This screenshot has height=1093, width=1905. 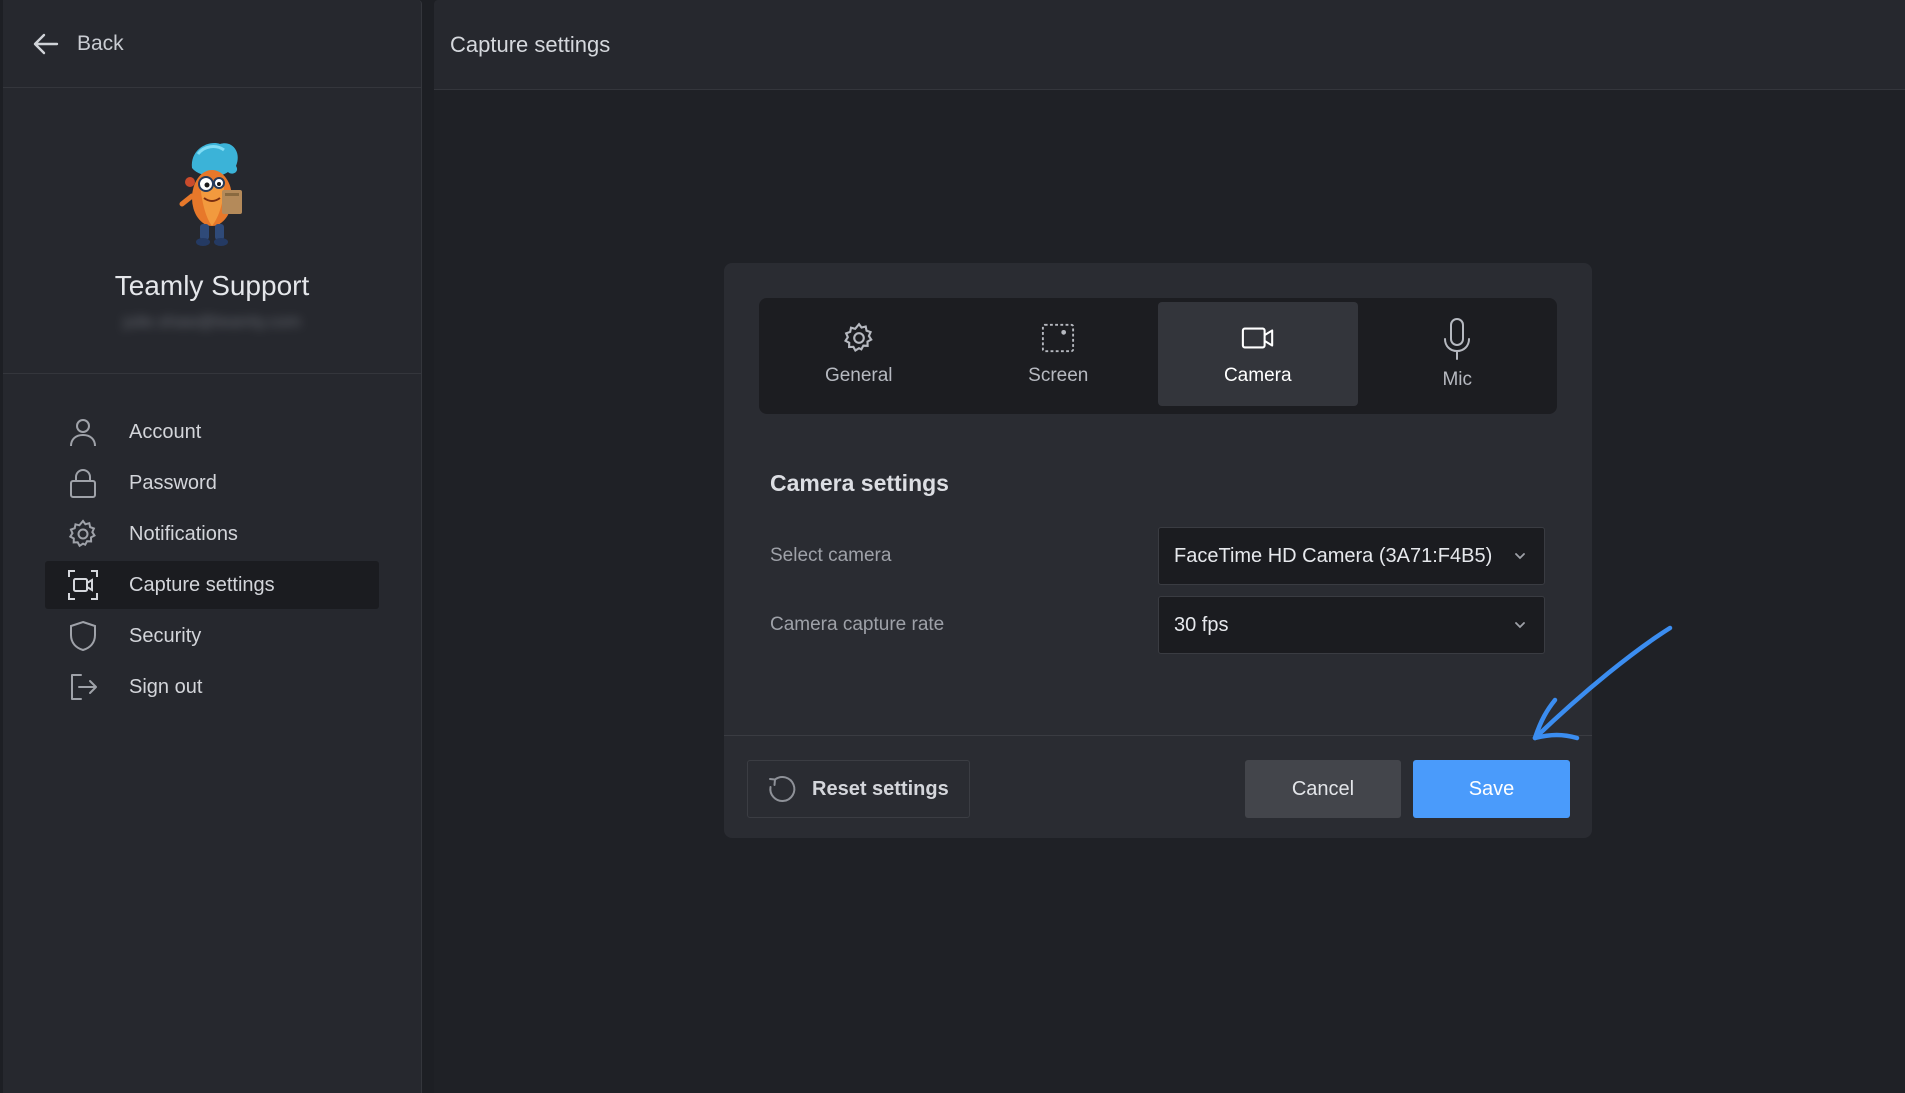 What do you see at coordinates (1158, 735) in the screenshot?
I see `dialog-divider` at bounding box center [1158, 735].